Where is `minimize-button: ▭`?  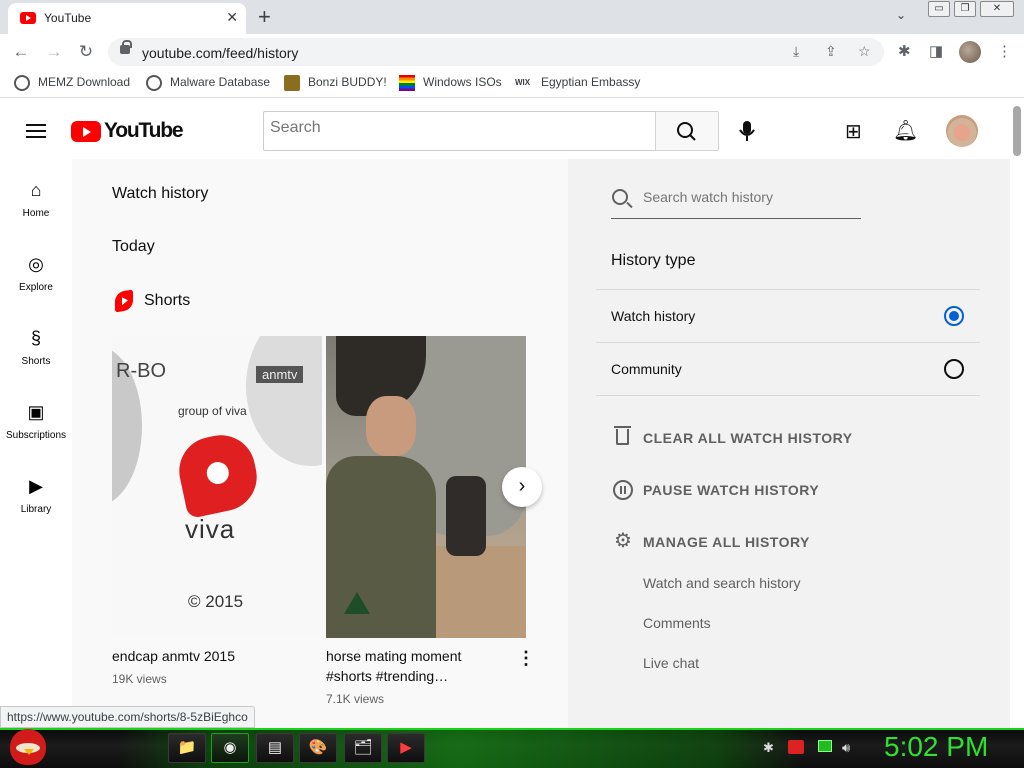 minimize-button: ▭ is located at coordinates (939, 9).